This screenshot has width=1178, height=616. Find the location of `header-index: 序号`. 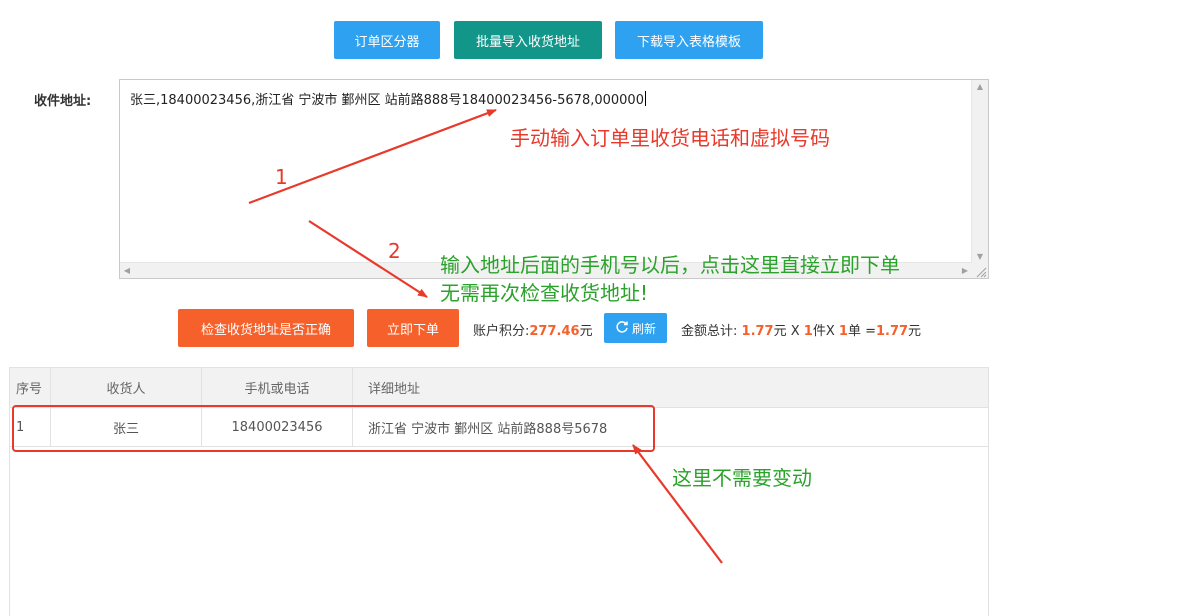

header-index: 序号 is located at coordinates (30, 387).